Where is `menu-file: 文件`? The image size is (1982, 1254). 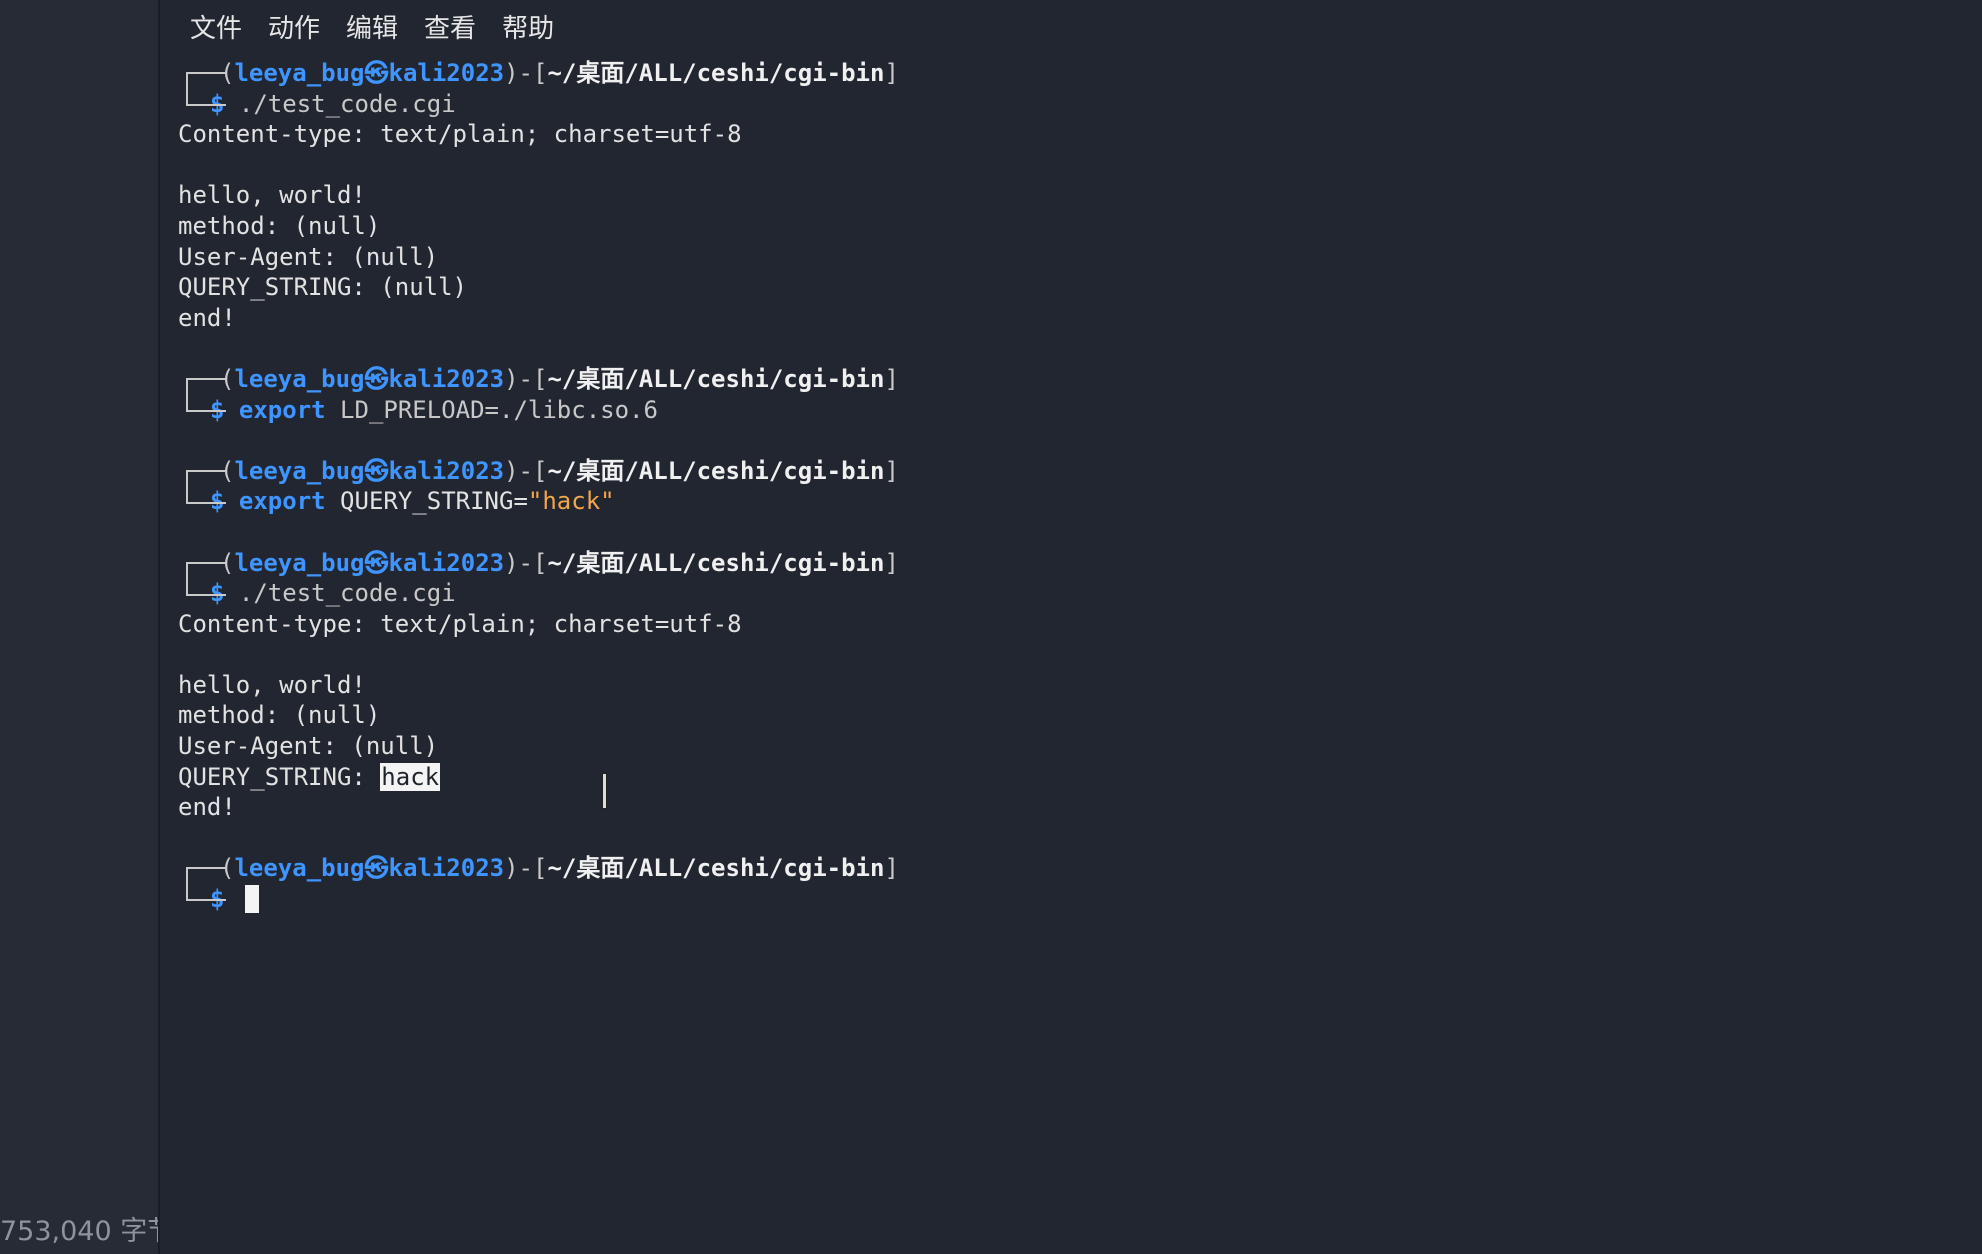
menu-file: 文件 is located at coordinates (216, 26).